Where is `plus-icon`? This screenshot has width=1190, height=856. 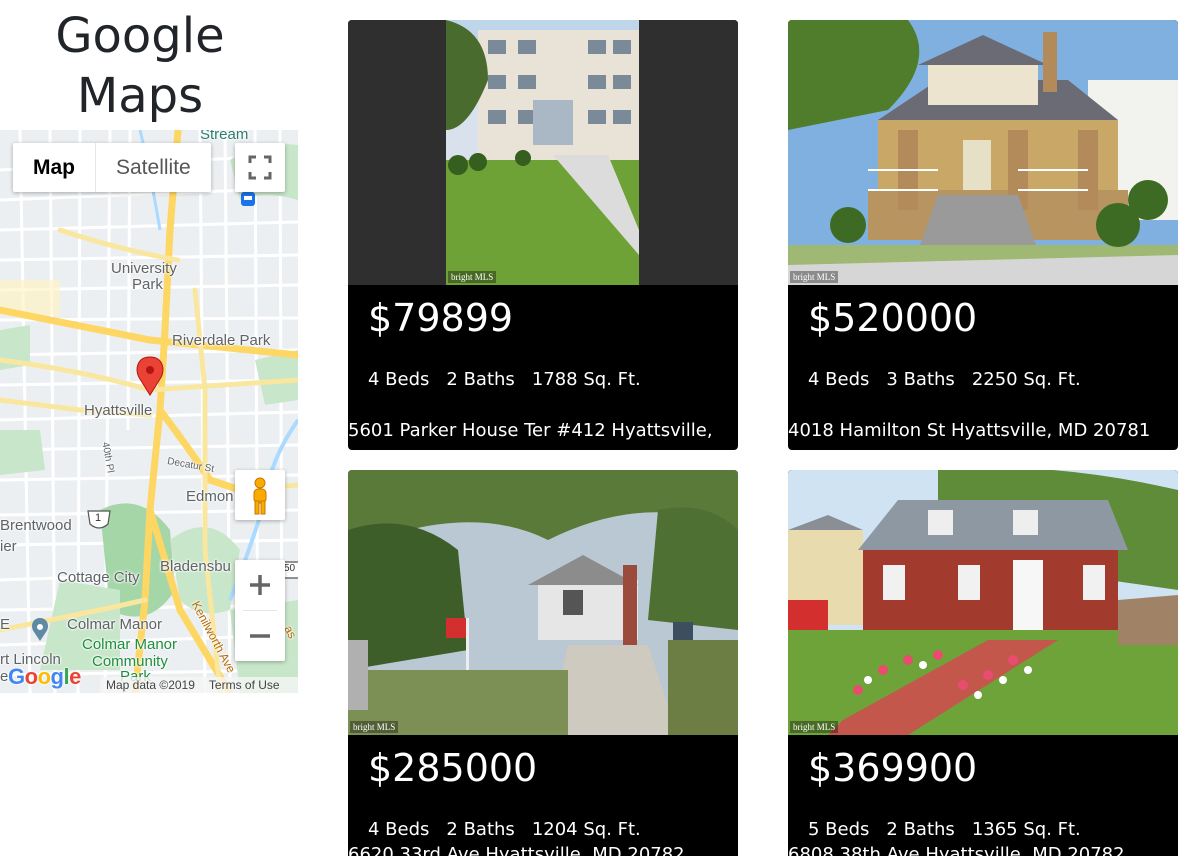 plus-icon is located at coordinates (260, 585).